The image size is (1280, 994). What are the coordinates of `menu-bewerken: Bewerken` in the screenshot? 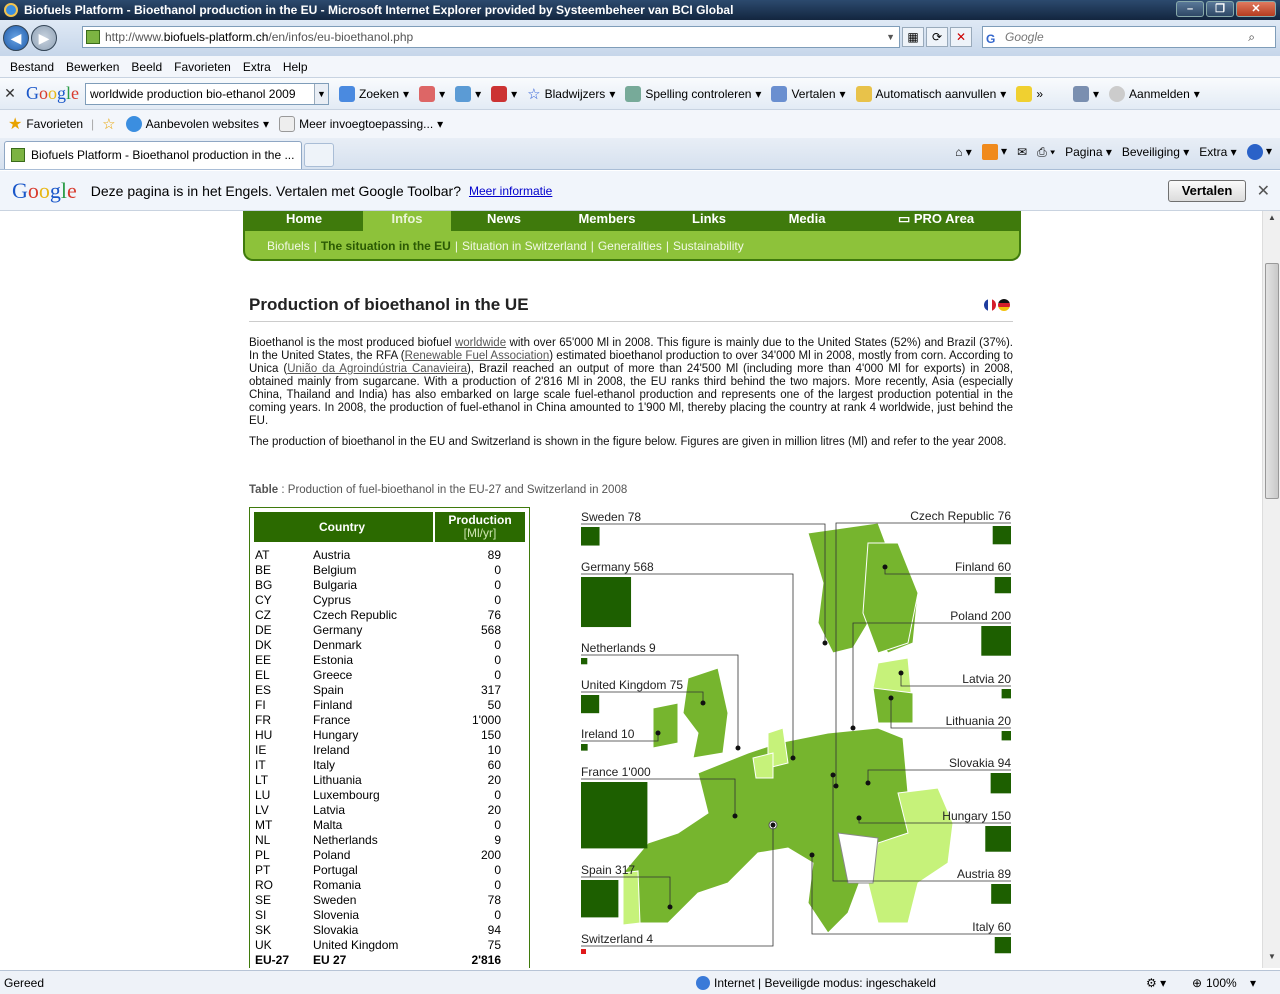 It's located at (92, 67).